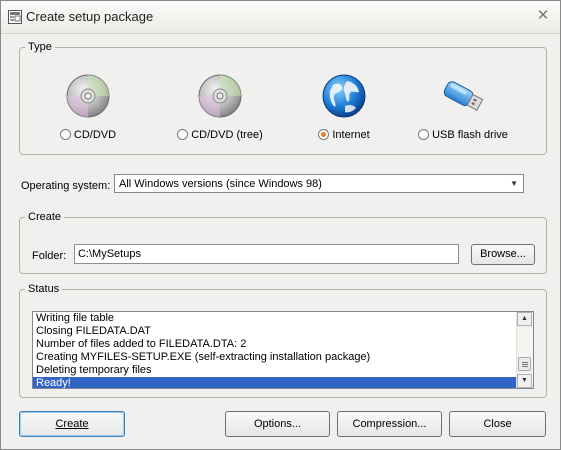 This screenshot has height=450, width=561. I want to click on radio-cd-dvd-tree, so click(183, 134).